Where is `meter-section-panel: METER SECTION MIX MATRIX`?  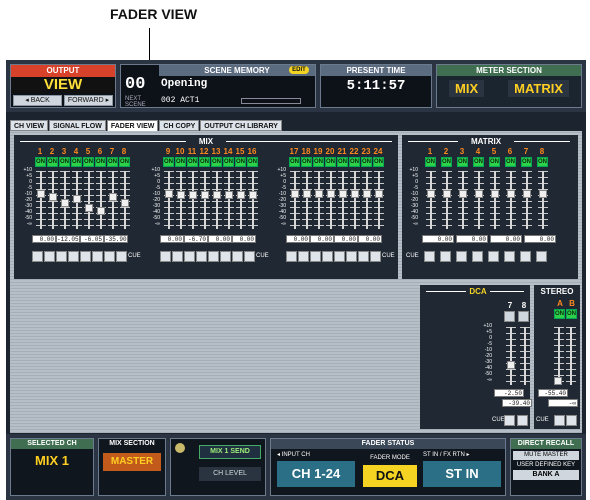
meter-section-panel: METER SECTION MIX MATRIX is located at coordinates (509, 86).